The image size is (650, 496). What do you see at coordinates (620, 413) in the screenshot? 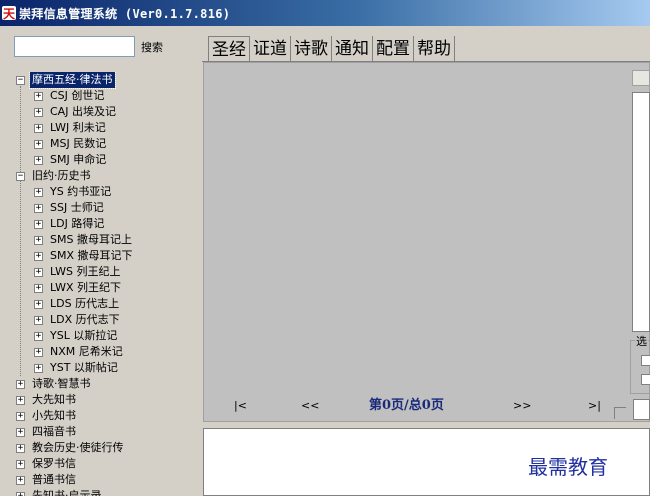
I see `resize-corner` at bounding box center [620, 413].